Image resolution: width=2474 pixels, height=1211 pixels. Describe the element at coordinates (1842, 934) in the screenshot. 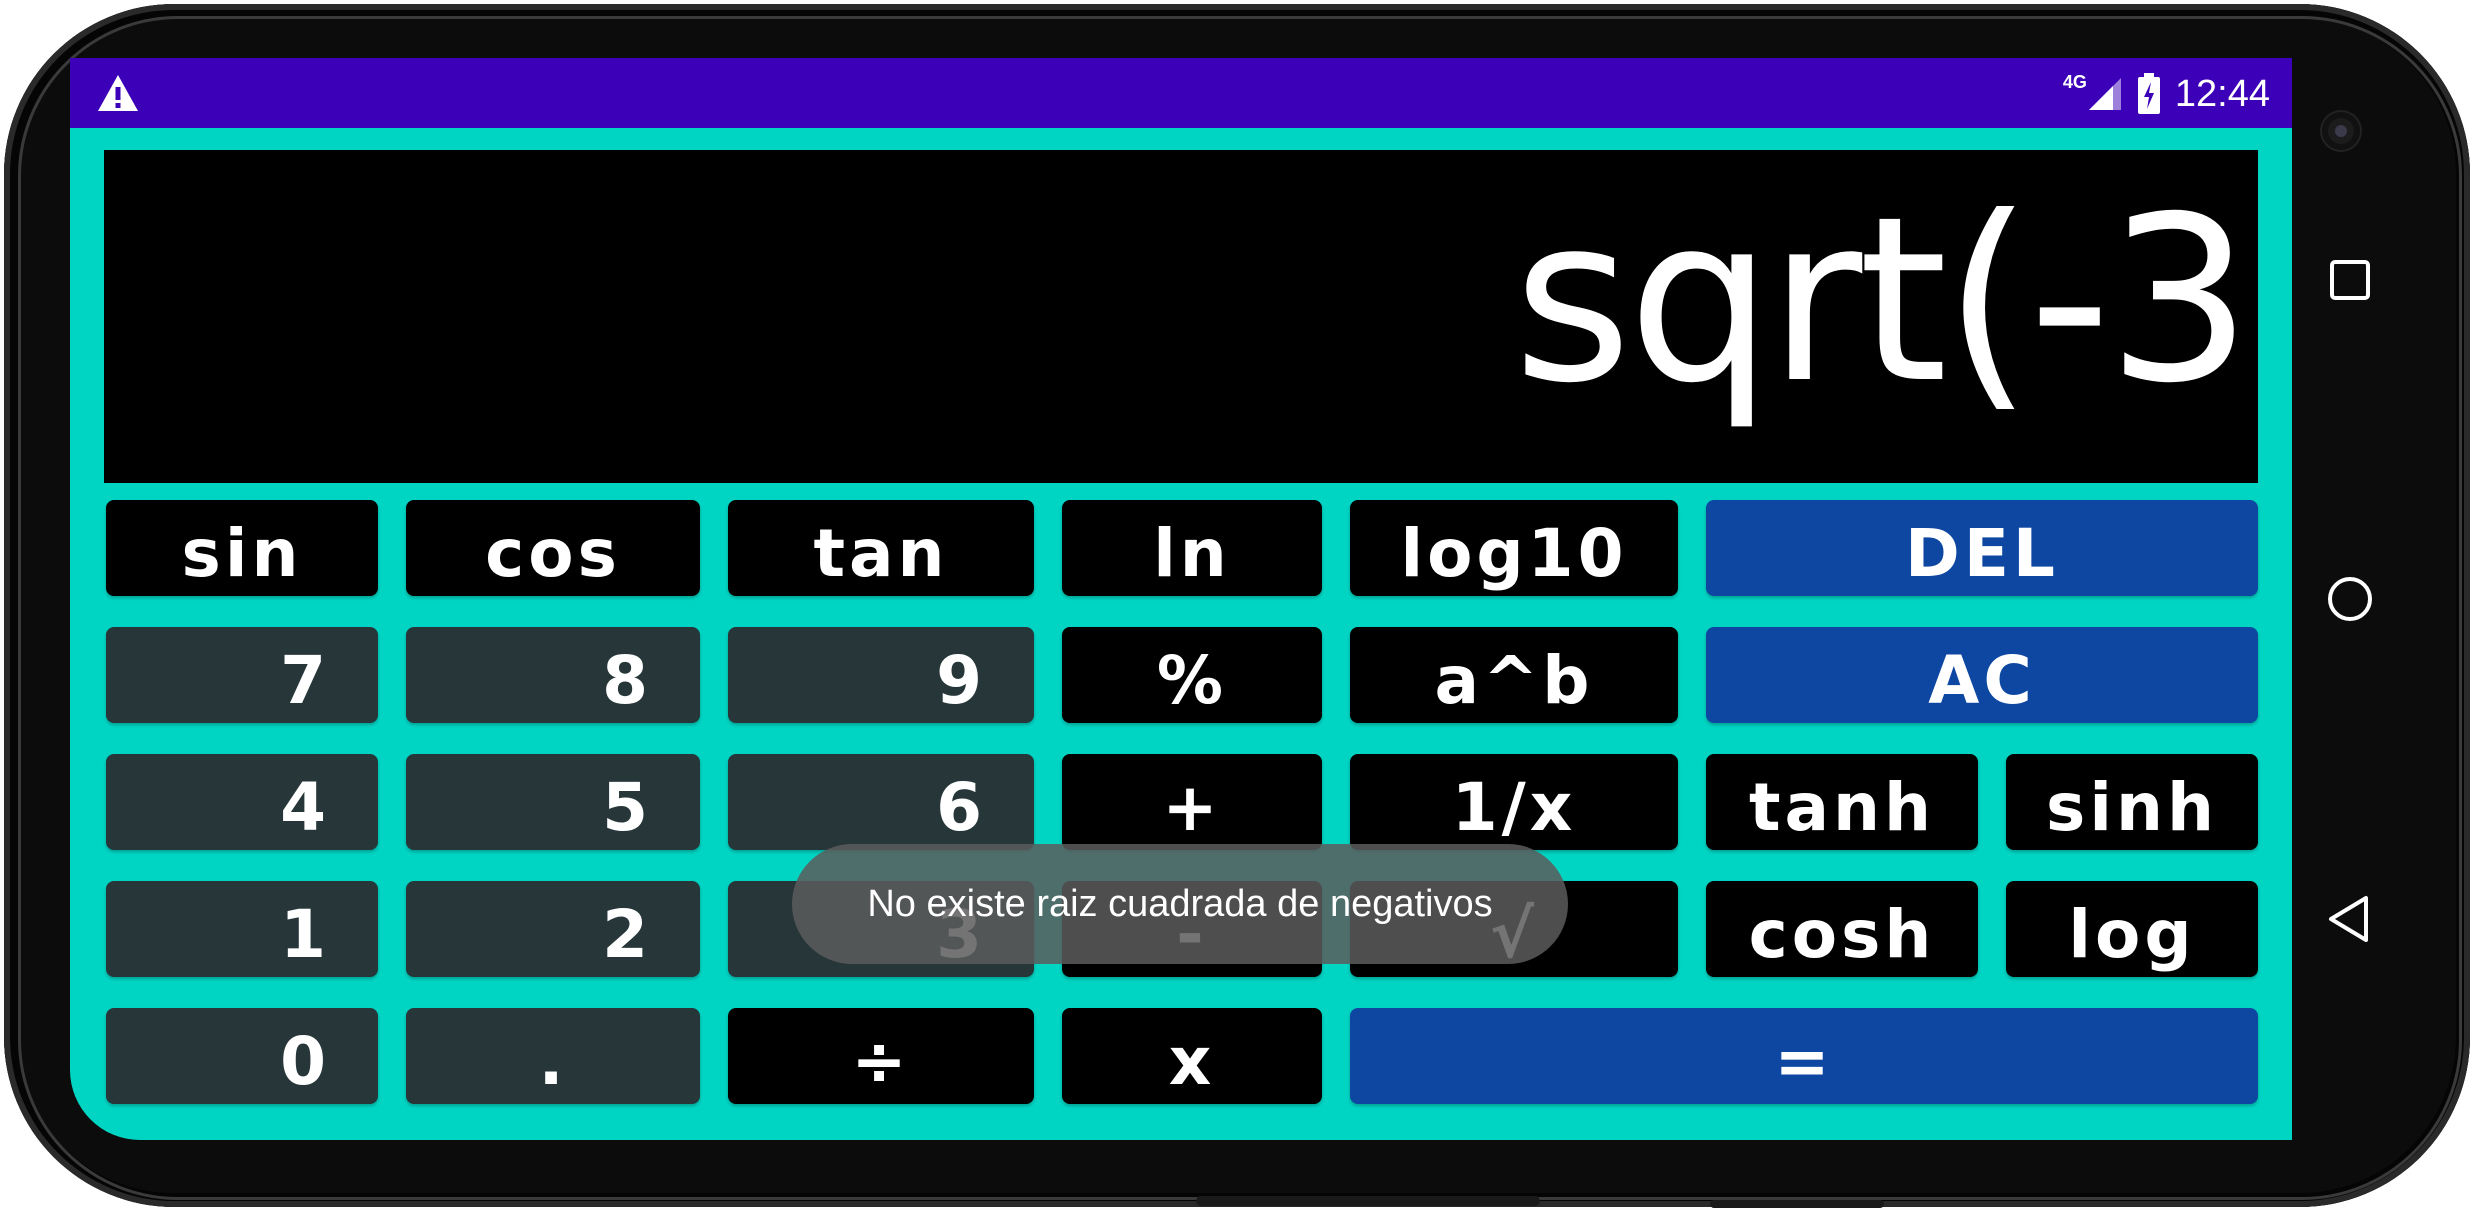

I see `cosh-label: cosh` at that location.